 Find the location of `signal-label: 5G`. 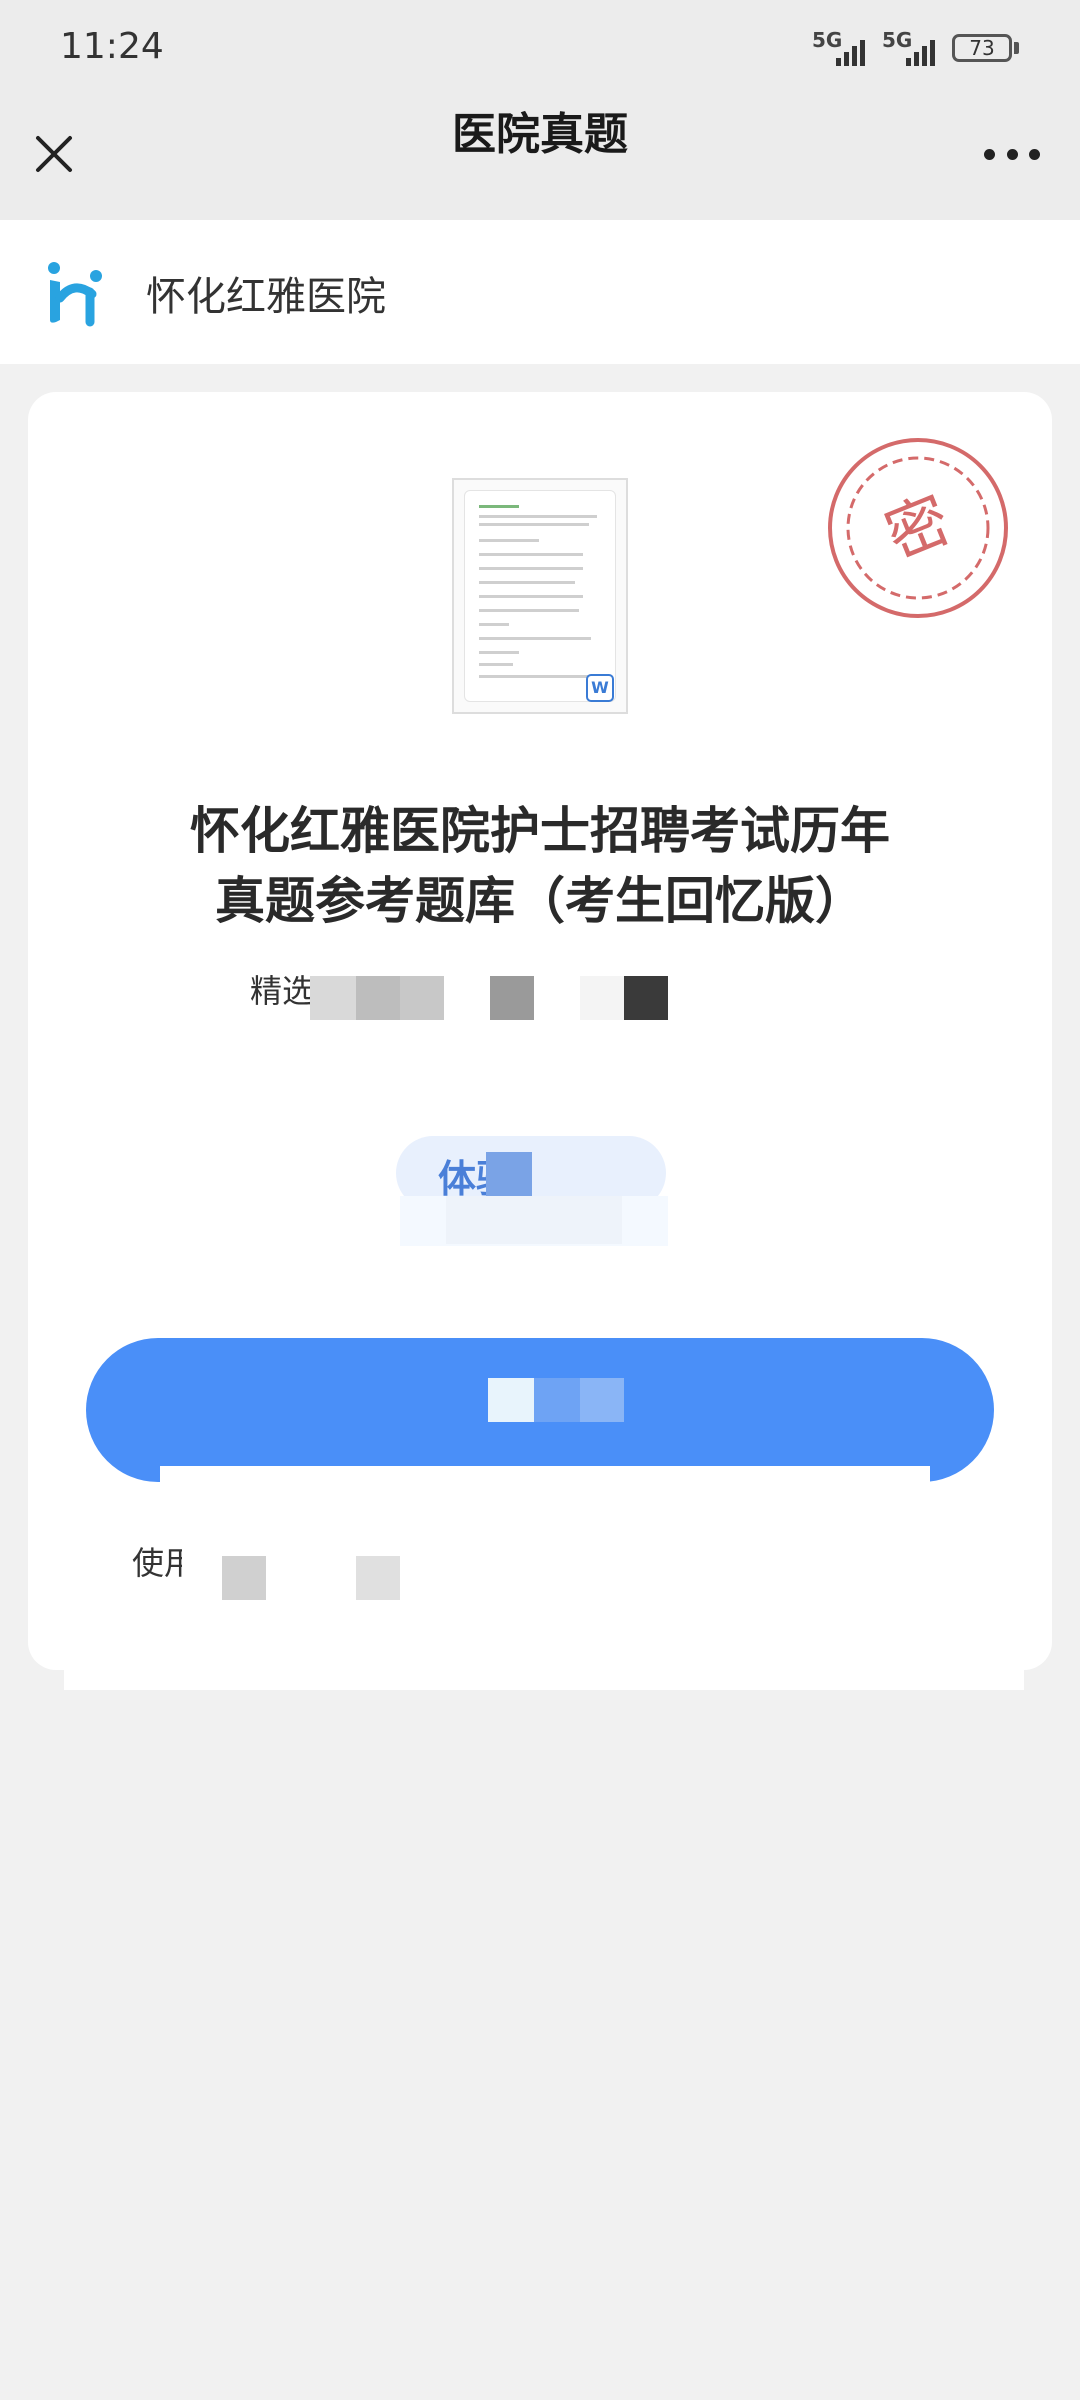

signal-label: 5G is located at coordinates (827, 40).